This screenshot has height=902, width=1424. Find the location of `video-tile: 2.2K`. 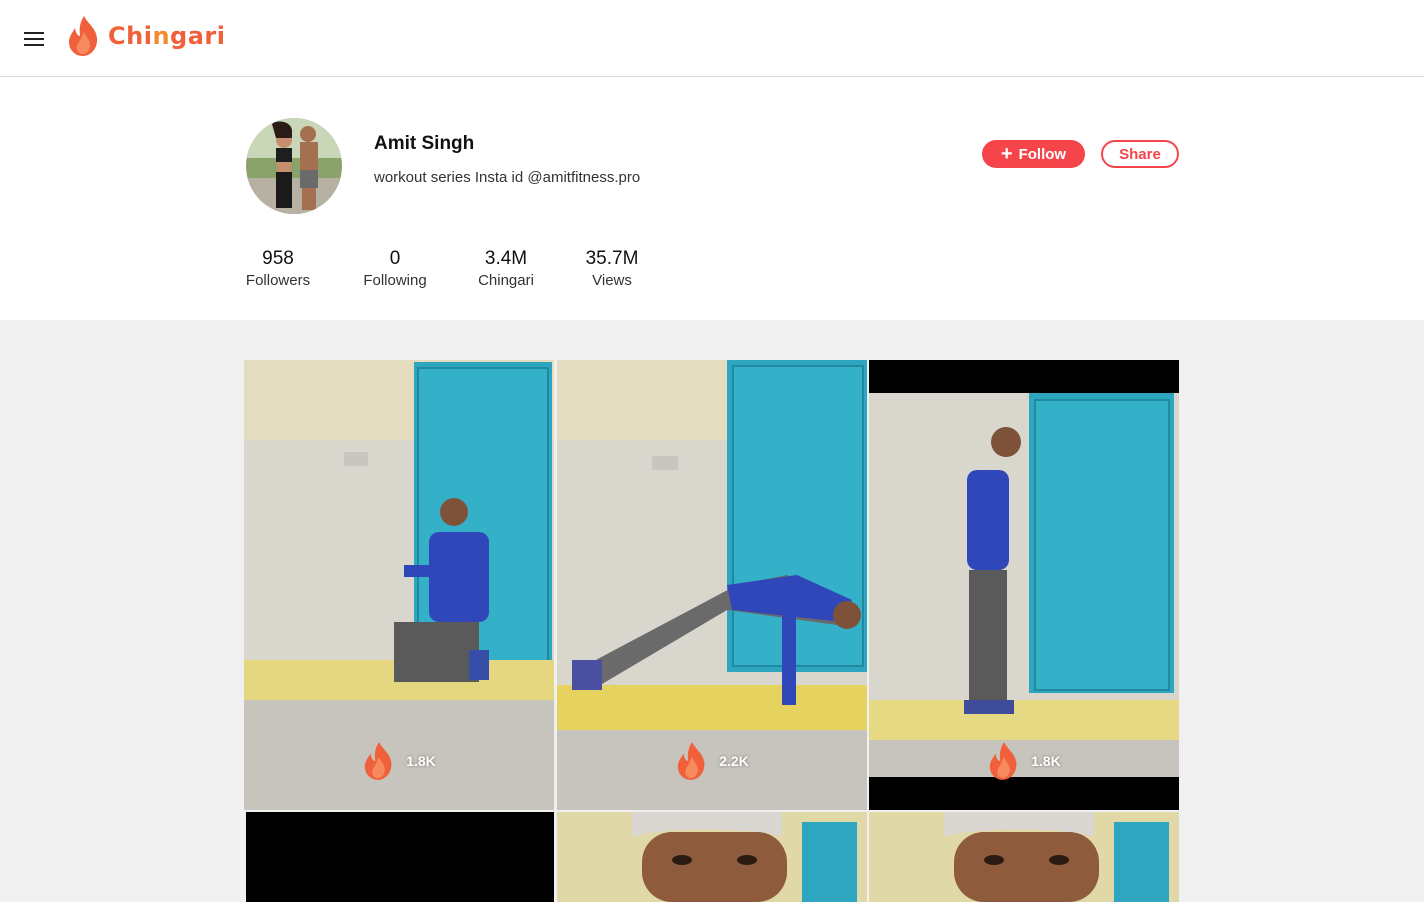

video-tile: 2.2K is located at coordinates (712, 585).